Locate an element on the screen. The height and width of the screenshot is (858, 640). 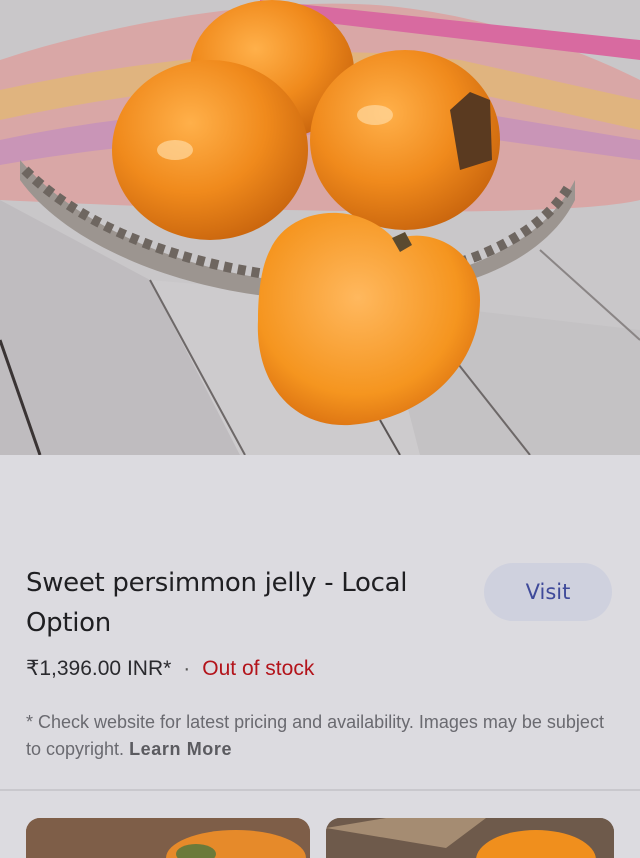
learn-more-link: Learn More is located at coordinates (180, 749).